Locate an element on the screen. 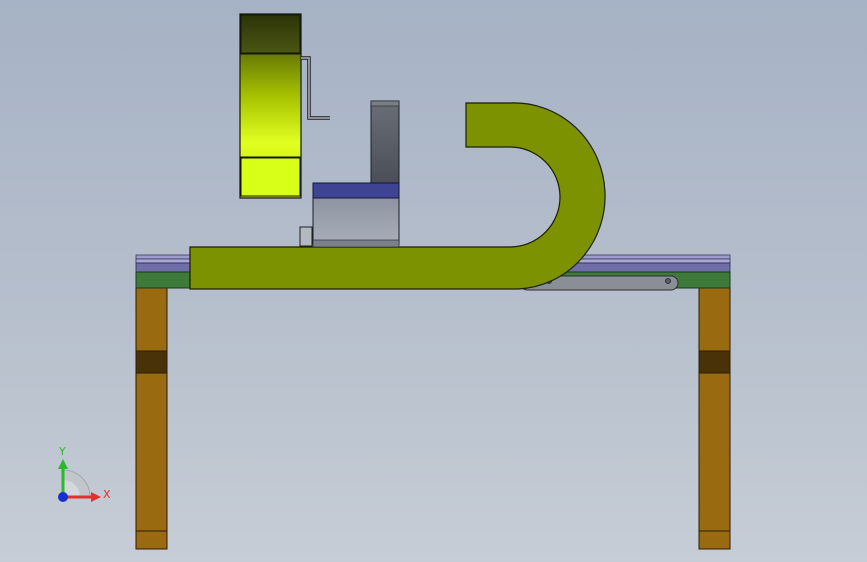  head-column is located at coordinates (385, 142).